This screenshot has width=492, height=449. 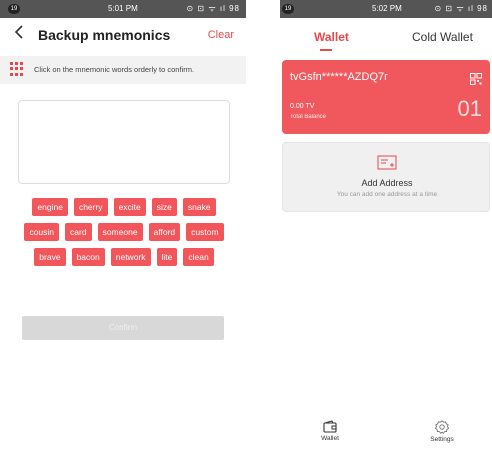 What do you see at coordinates (198, 257) in the screenshot?
I see `word-chip: clean` at bounding box center [198, 257].